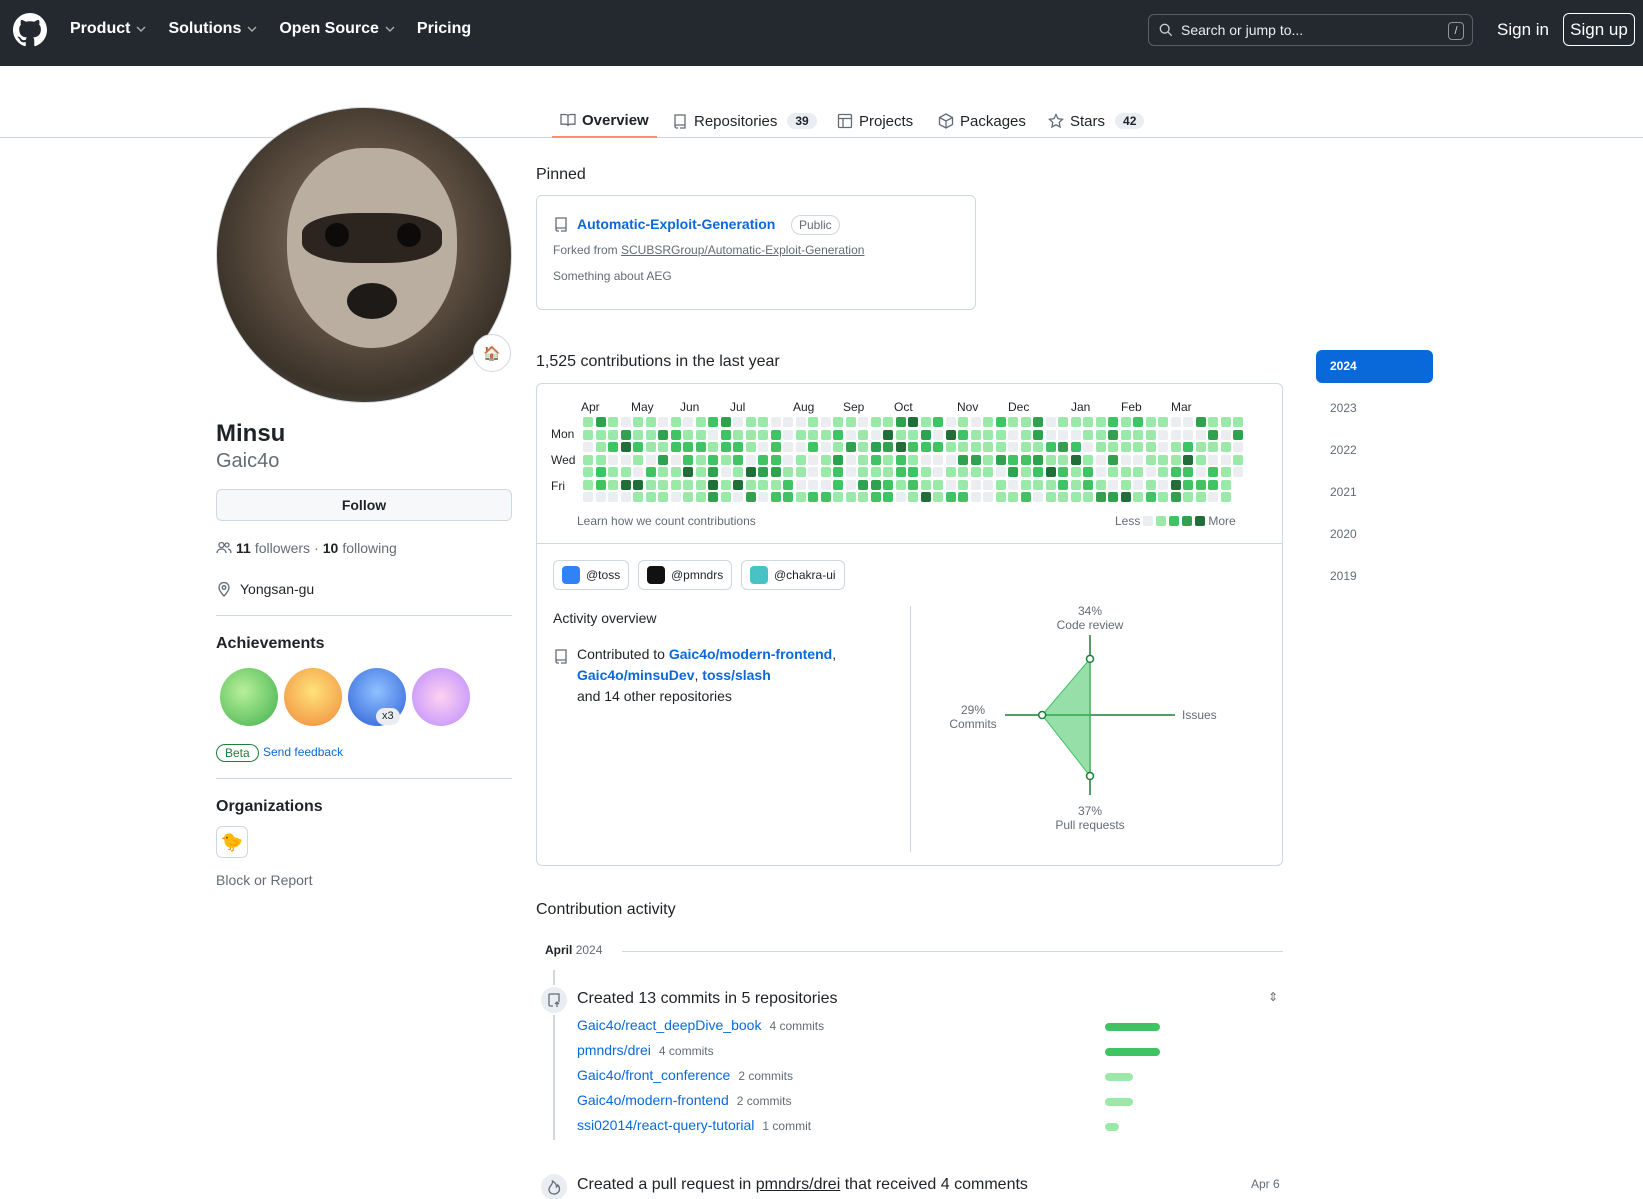 This screenshot has height=1199, width=1643. What do you see at coordinates (796, 1026) in the screenshot?
I see `commit-count: 4 commits` at bounding box center [796, 1026].